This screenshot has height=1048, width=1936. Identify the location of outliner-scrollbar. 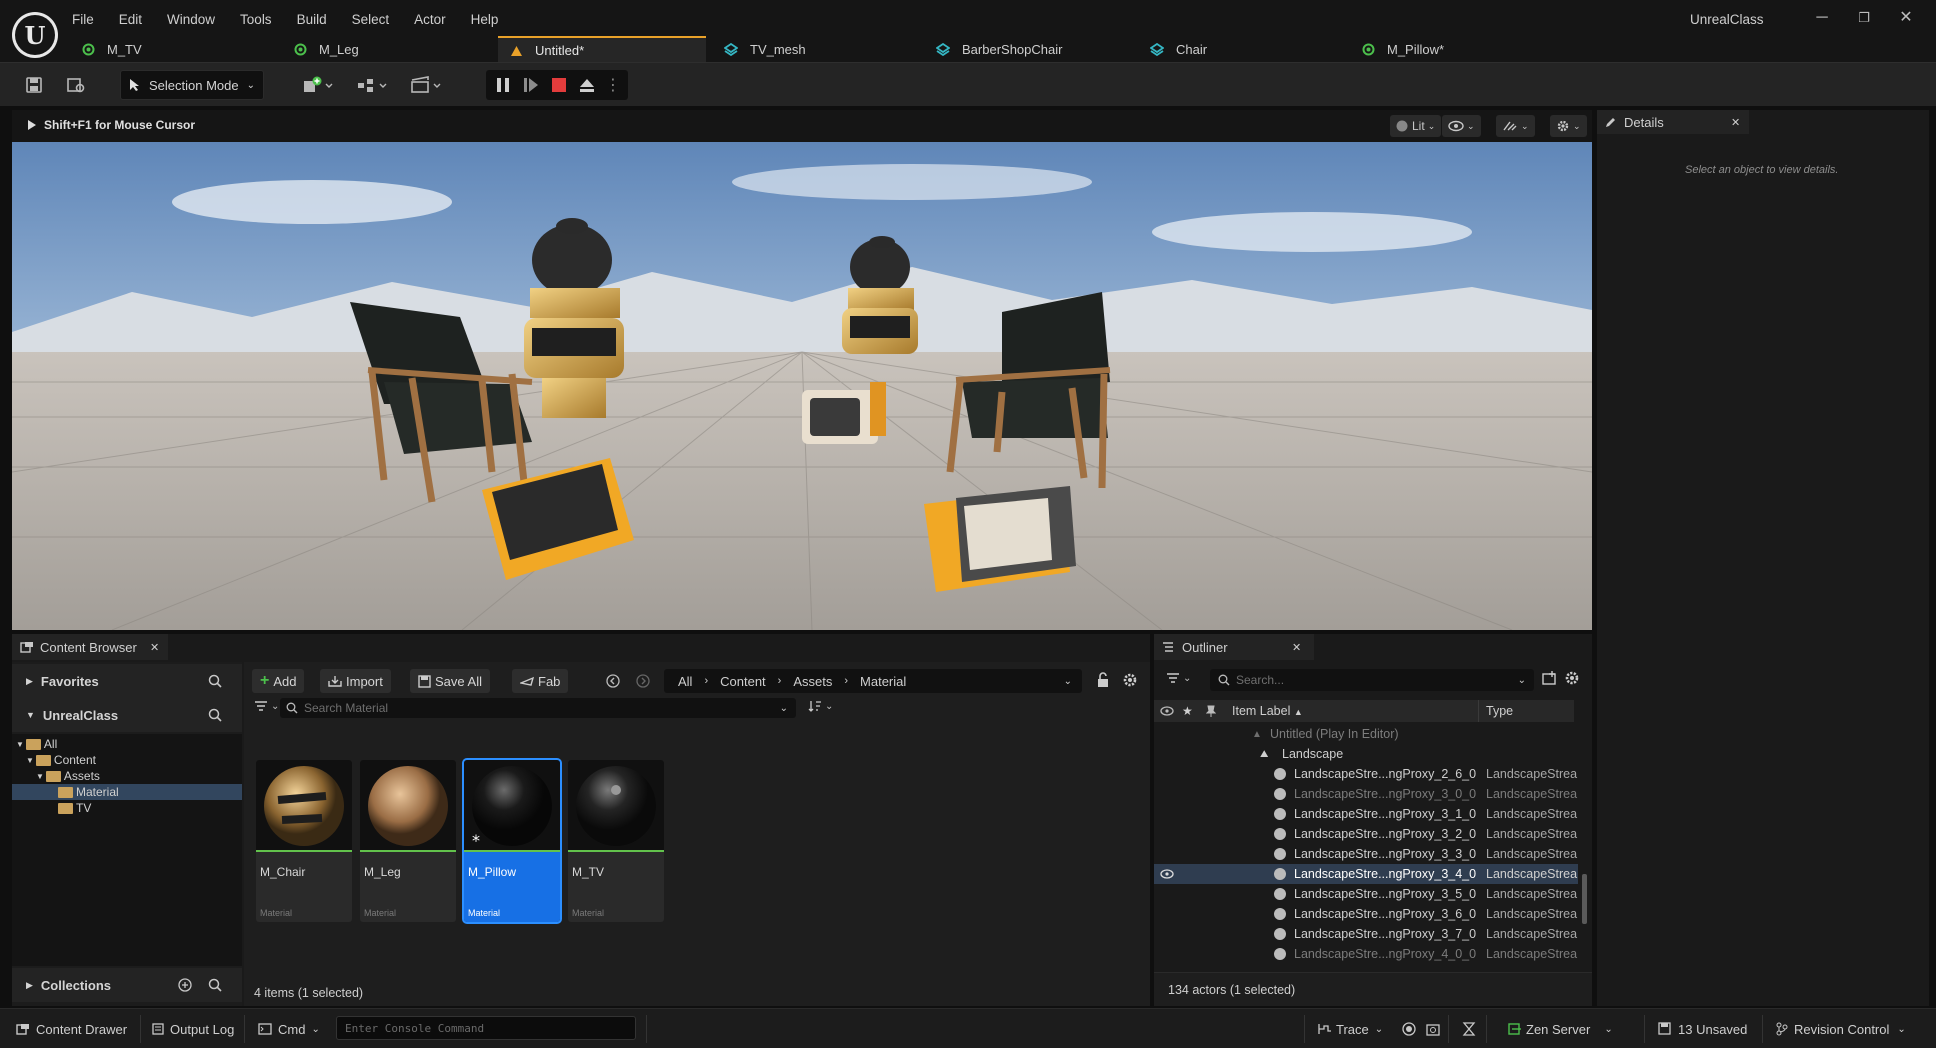
(1584, 899).